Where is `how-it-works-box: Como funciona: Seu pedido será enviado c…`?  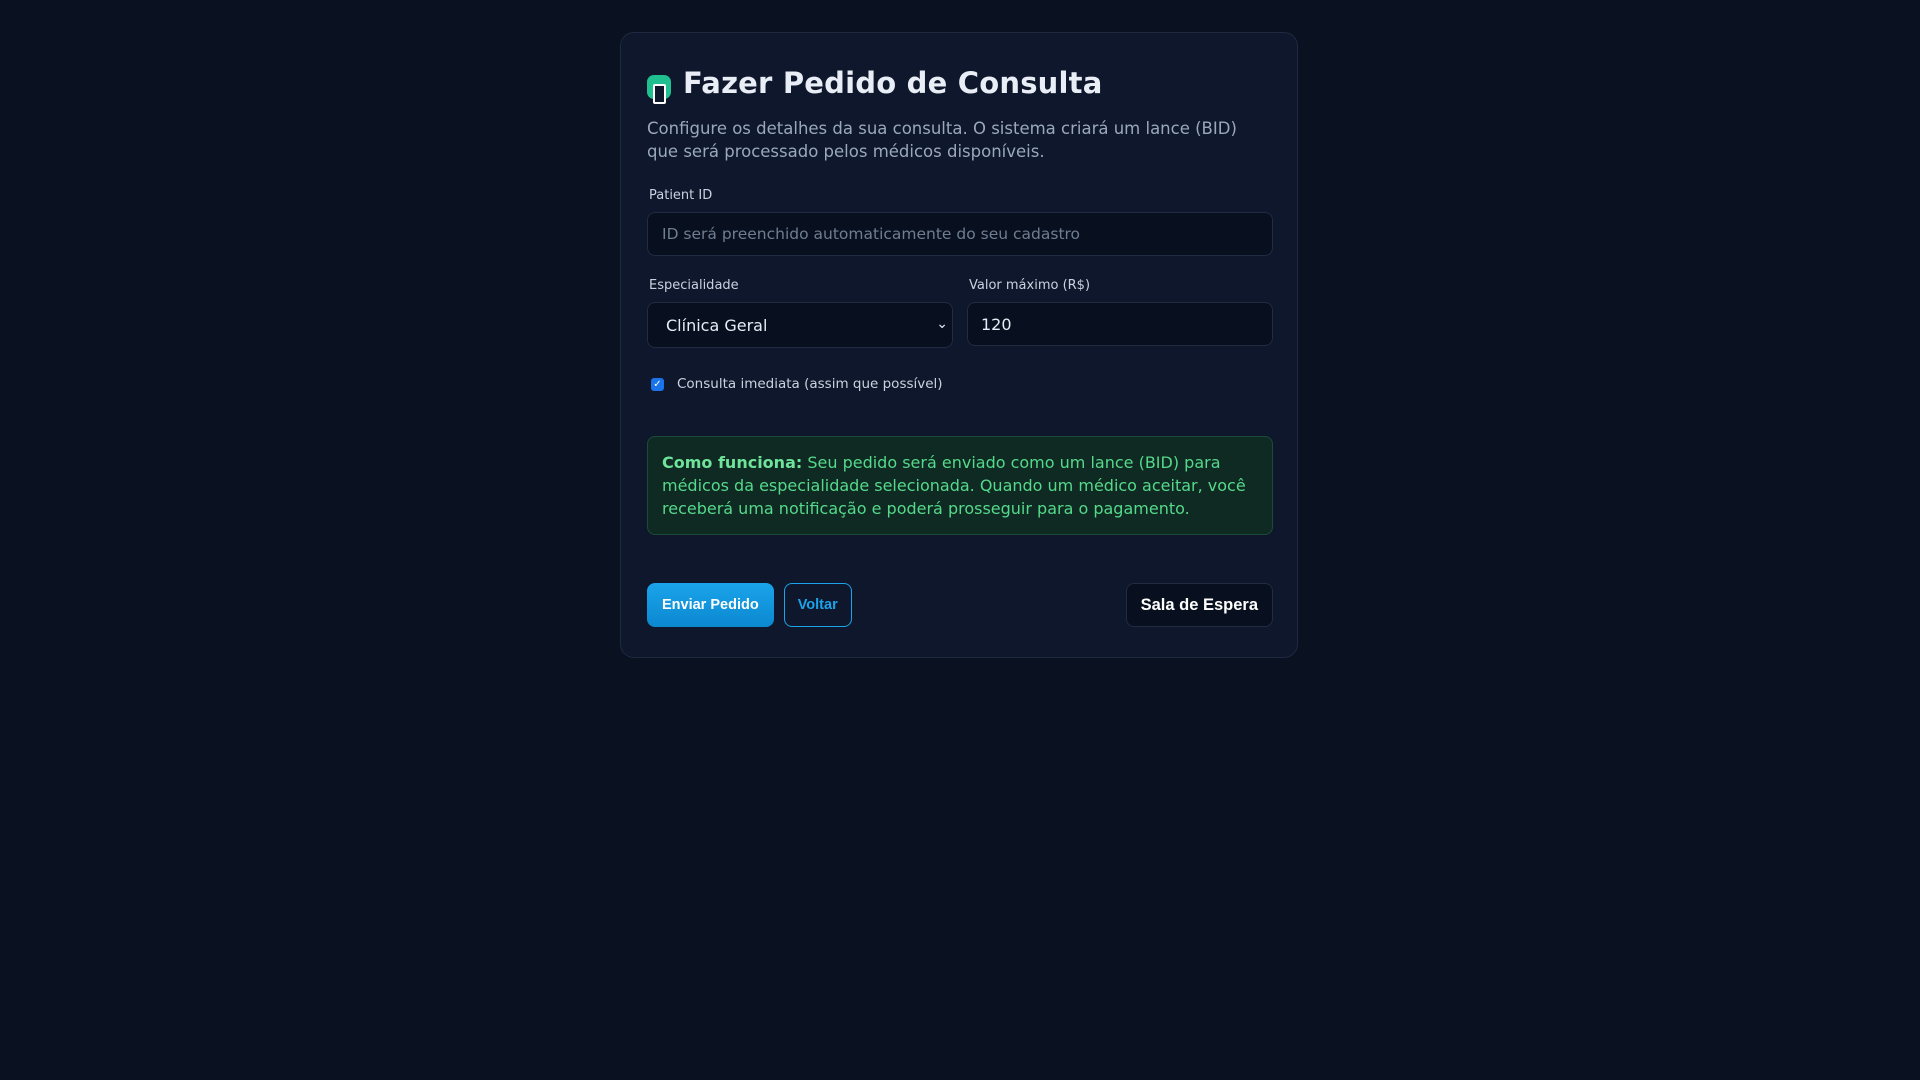 how-it-works-box: Como funciona: Seu pedido será enviado c… is located at coordinates (960, 485).